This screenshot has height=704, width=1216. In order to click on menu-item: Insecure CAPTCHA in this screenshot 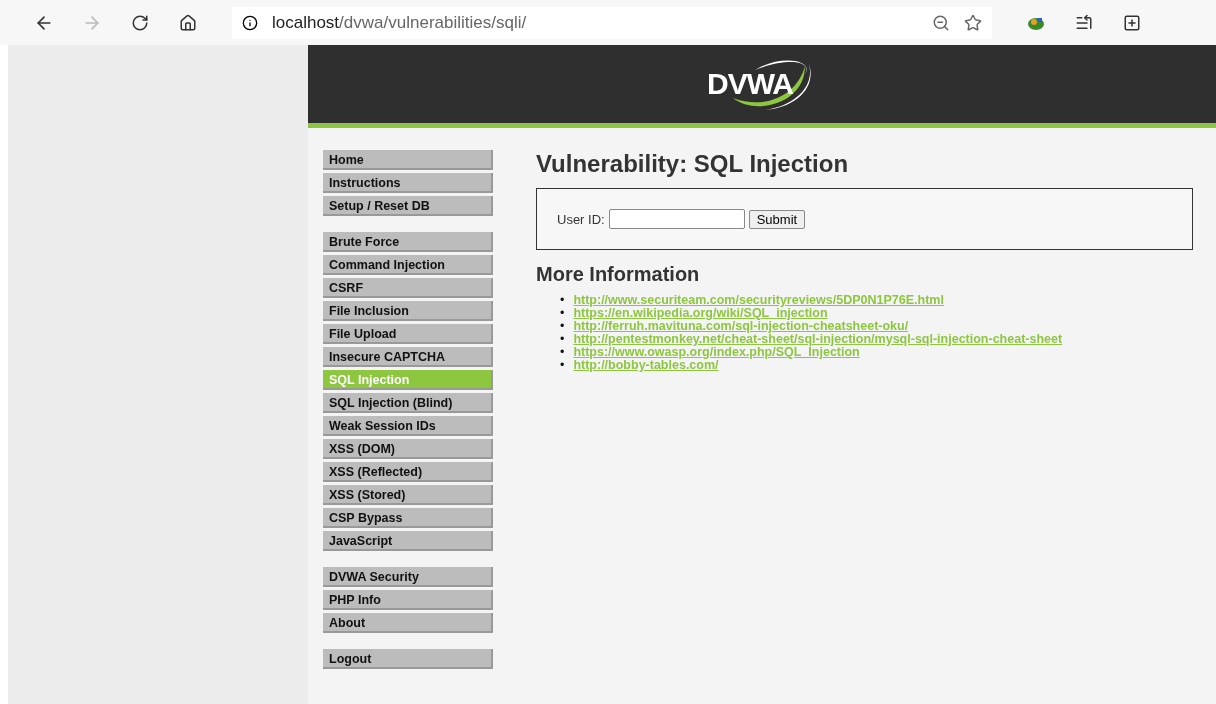, I will do `click(408, 357)`.